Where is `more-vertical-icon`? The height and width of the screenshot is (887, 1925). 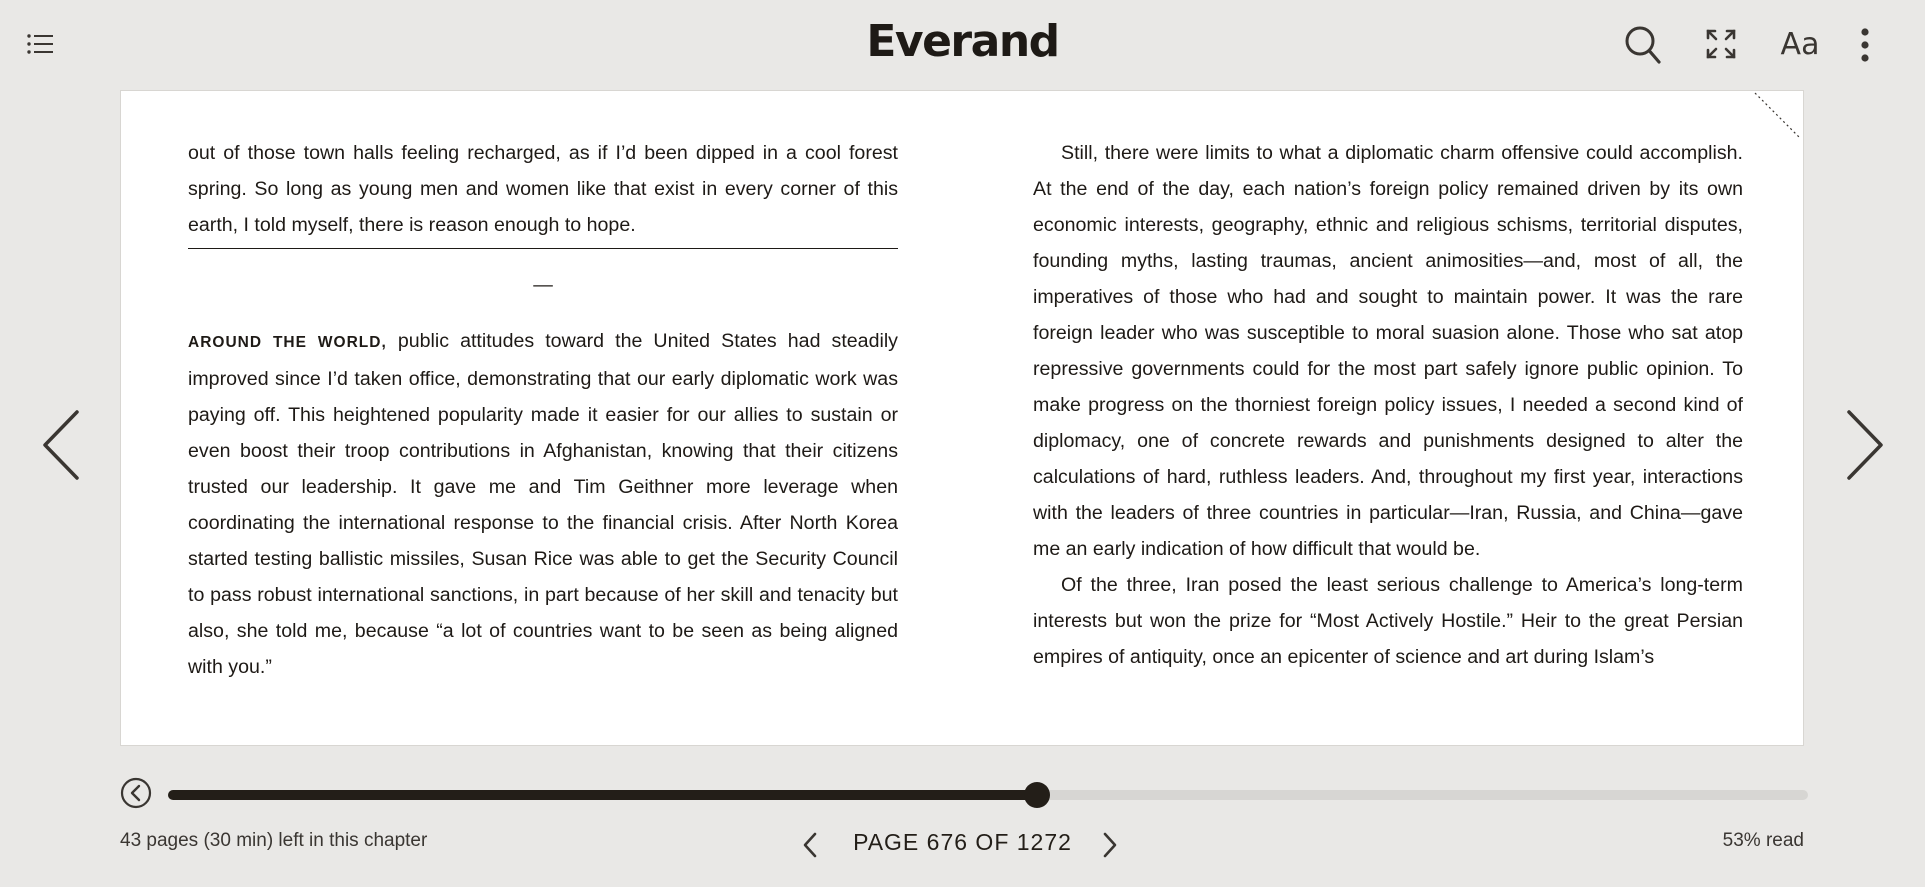 more-vertical-icon is located at coordinates (1865, 45).